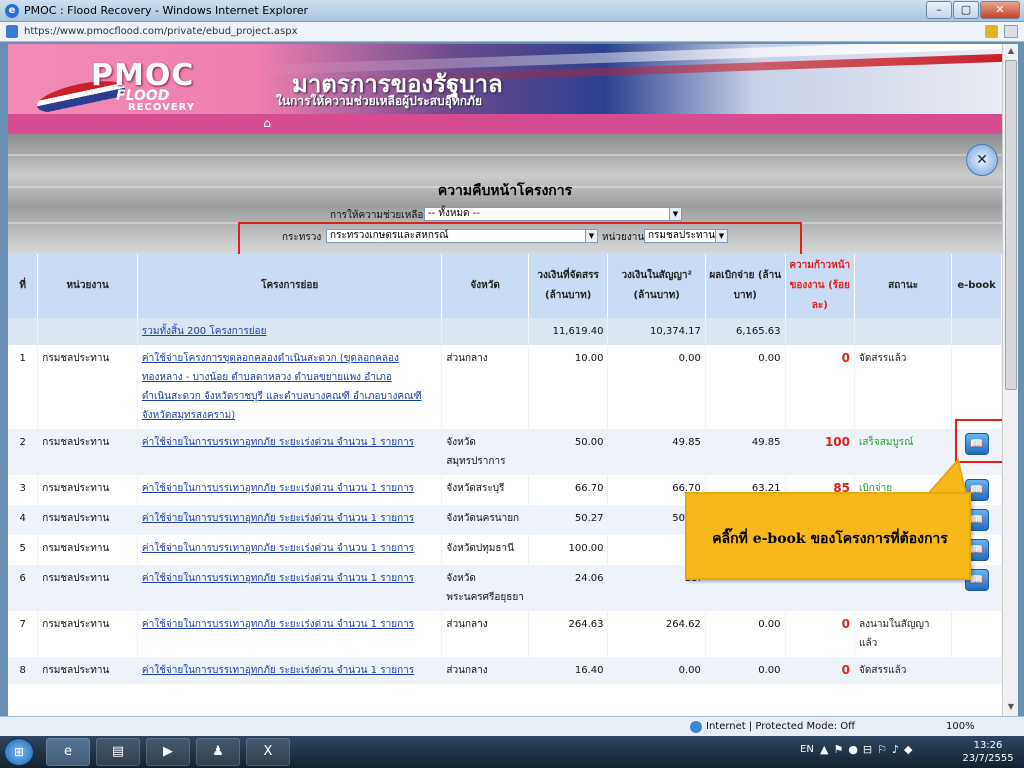  What do you see at coordinates (12, 31) in the screenshot?
I see `page-icon` at bounding box center [12, 31].